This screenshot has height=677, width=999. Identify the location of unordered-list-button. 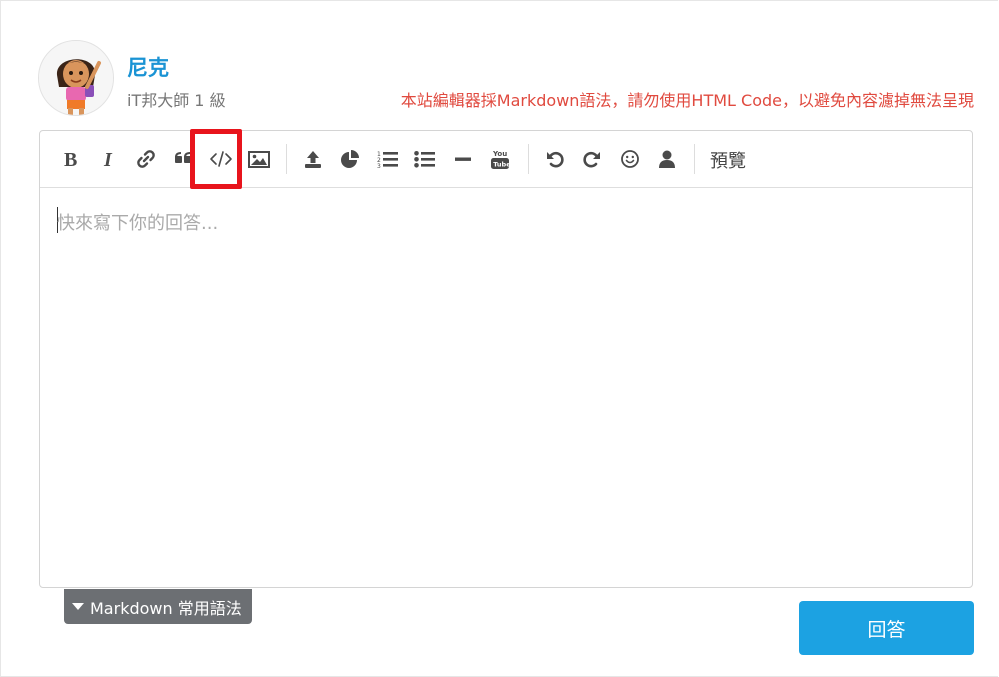
(425, 159).